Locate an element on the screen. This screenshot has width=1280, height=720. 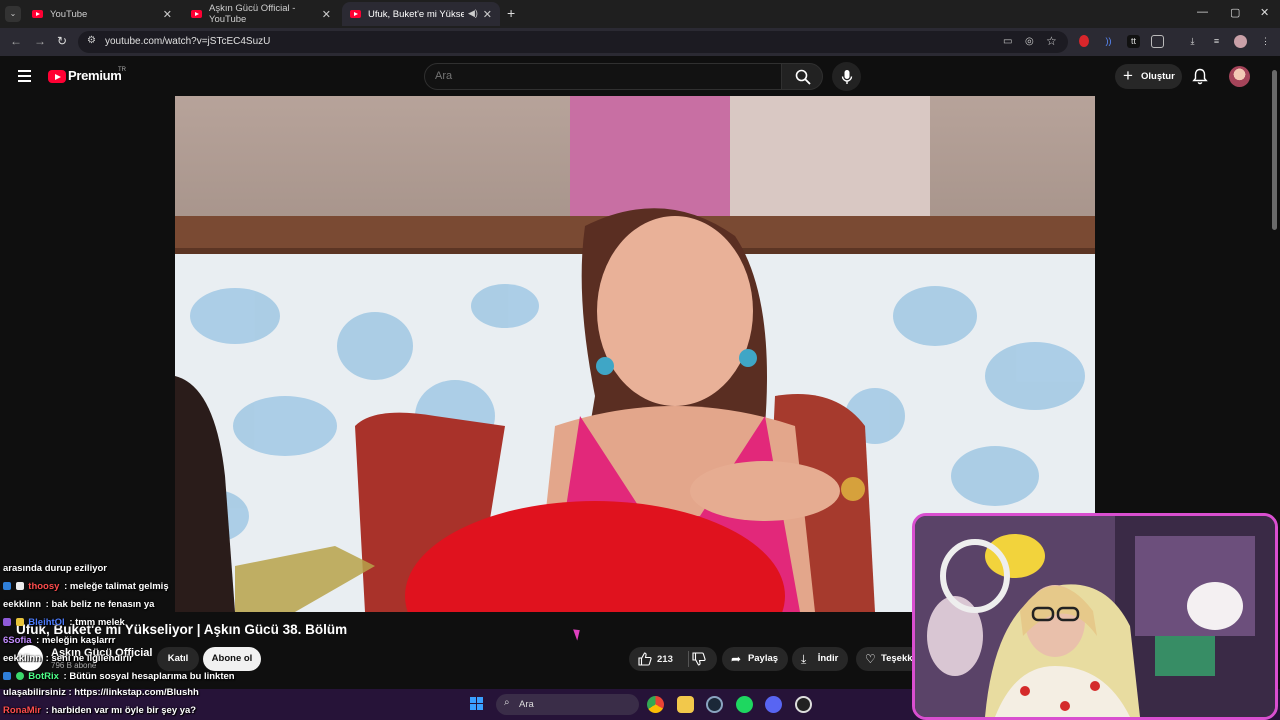
bell-icon is located at coordinates (1200, 76).